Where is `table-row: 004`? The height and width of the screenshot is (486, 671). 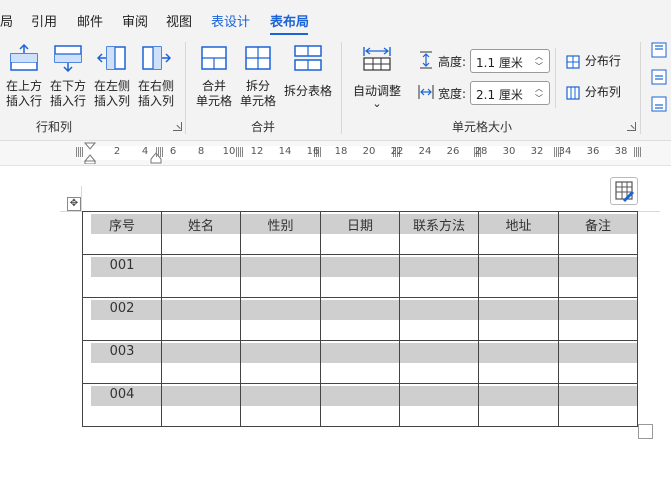
table-row: 004 is located at coordinates (360, 405).